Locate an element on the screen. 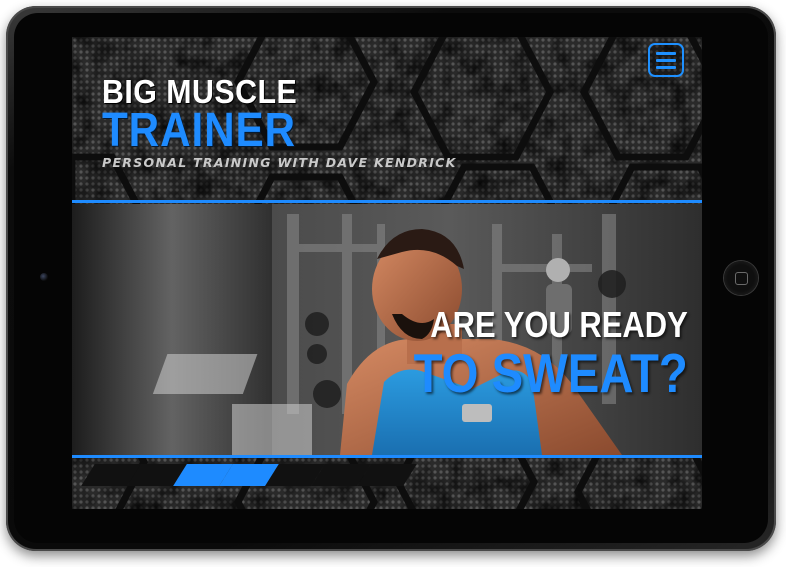 Image resolution: width=786 pixels, height=567 pixels. home-button is located at coordinates (741, 278).